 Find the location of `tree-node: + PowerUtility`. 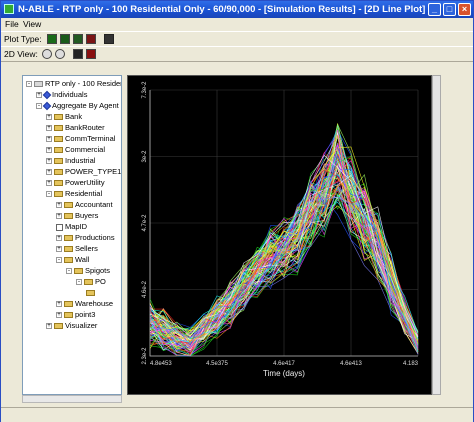

tree-node: + PowerUtility is located at coordinates (75, 182).